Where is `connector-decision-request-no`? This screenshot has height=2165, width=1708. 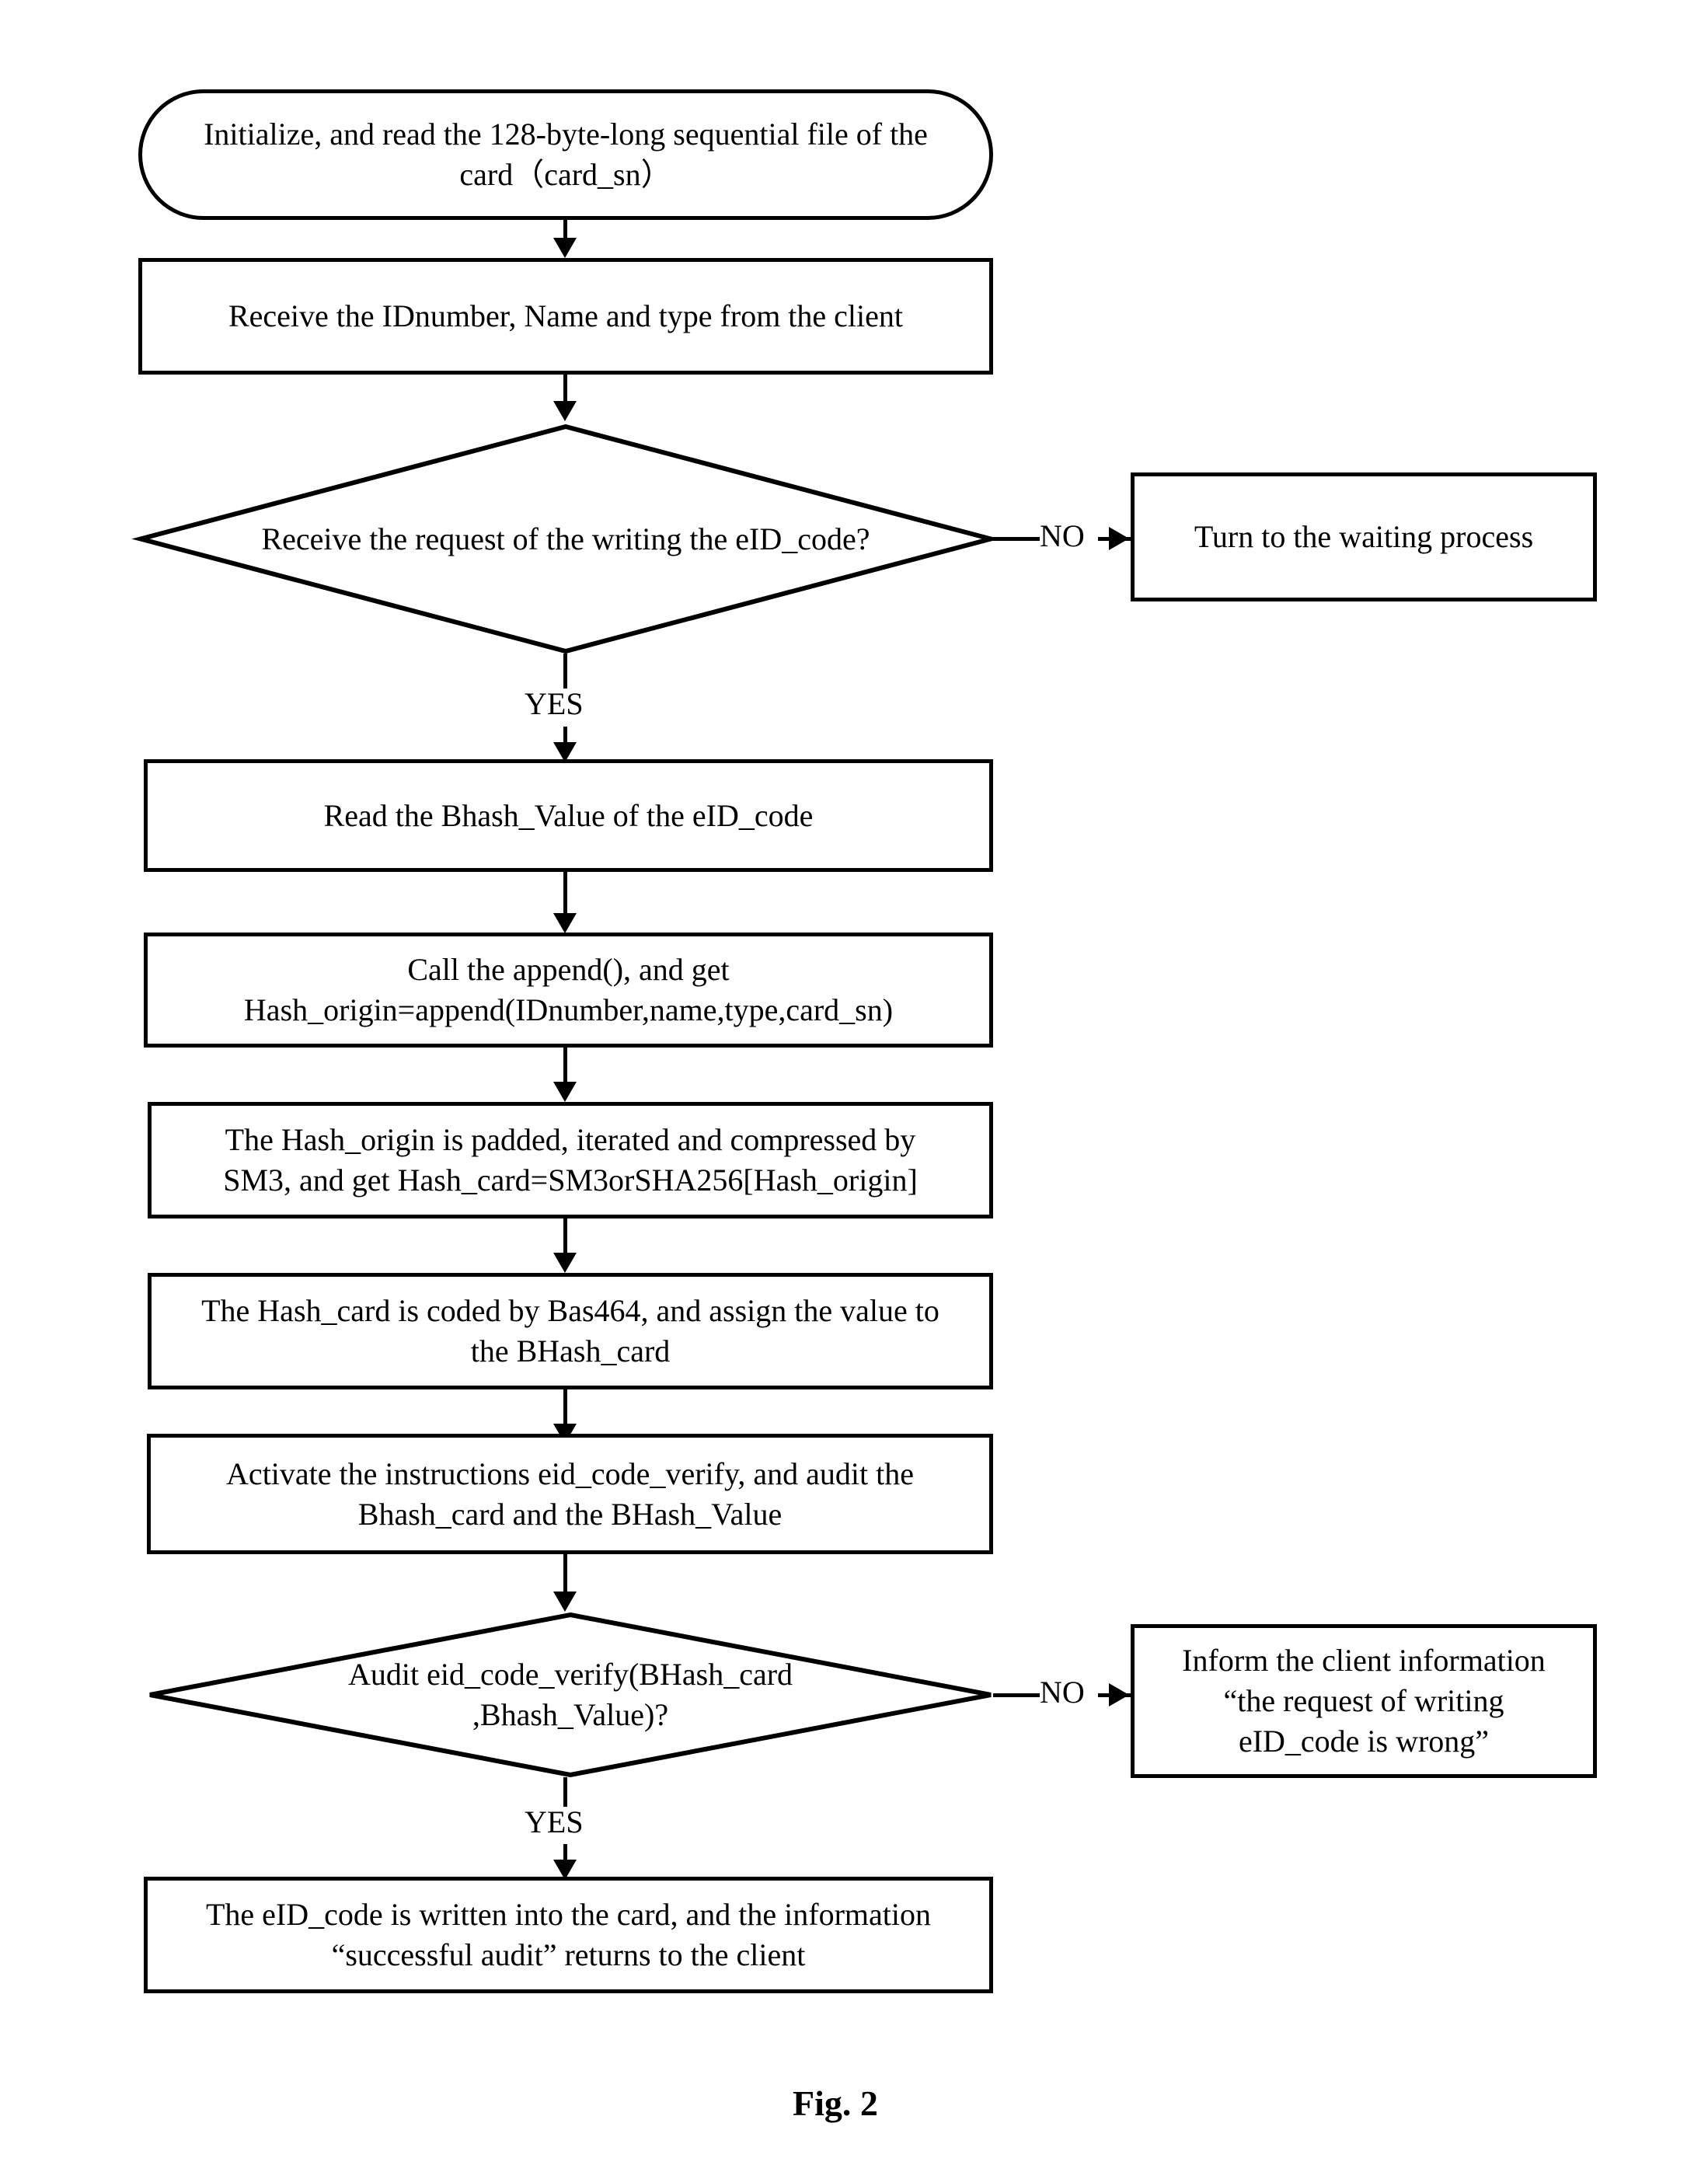
connector-decision-request-no is located at coordinates (1016, 539).